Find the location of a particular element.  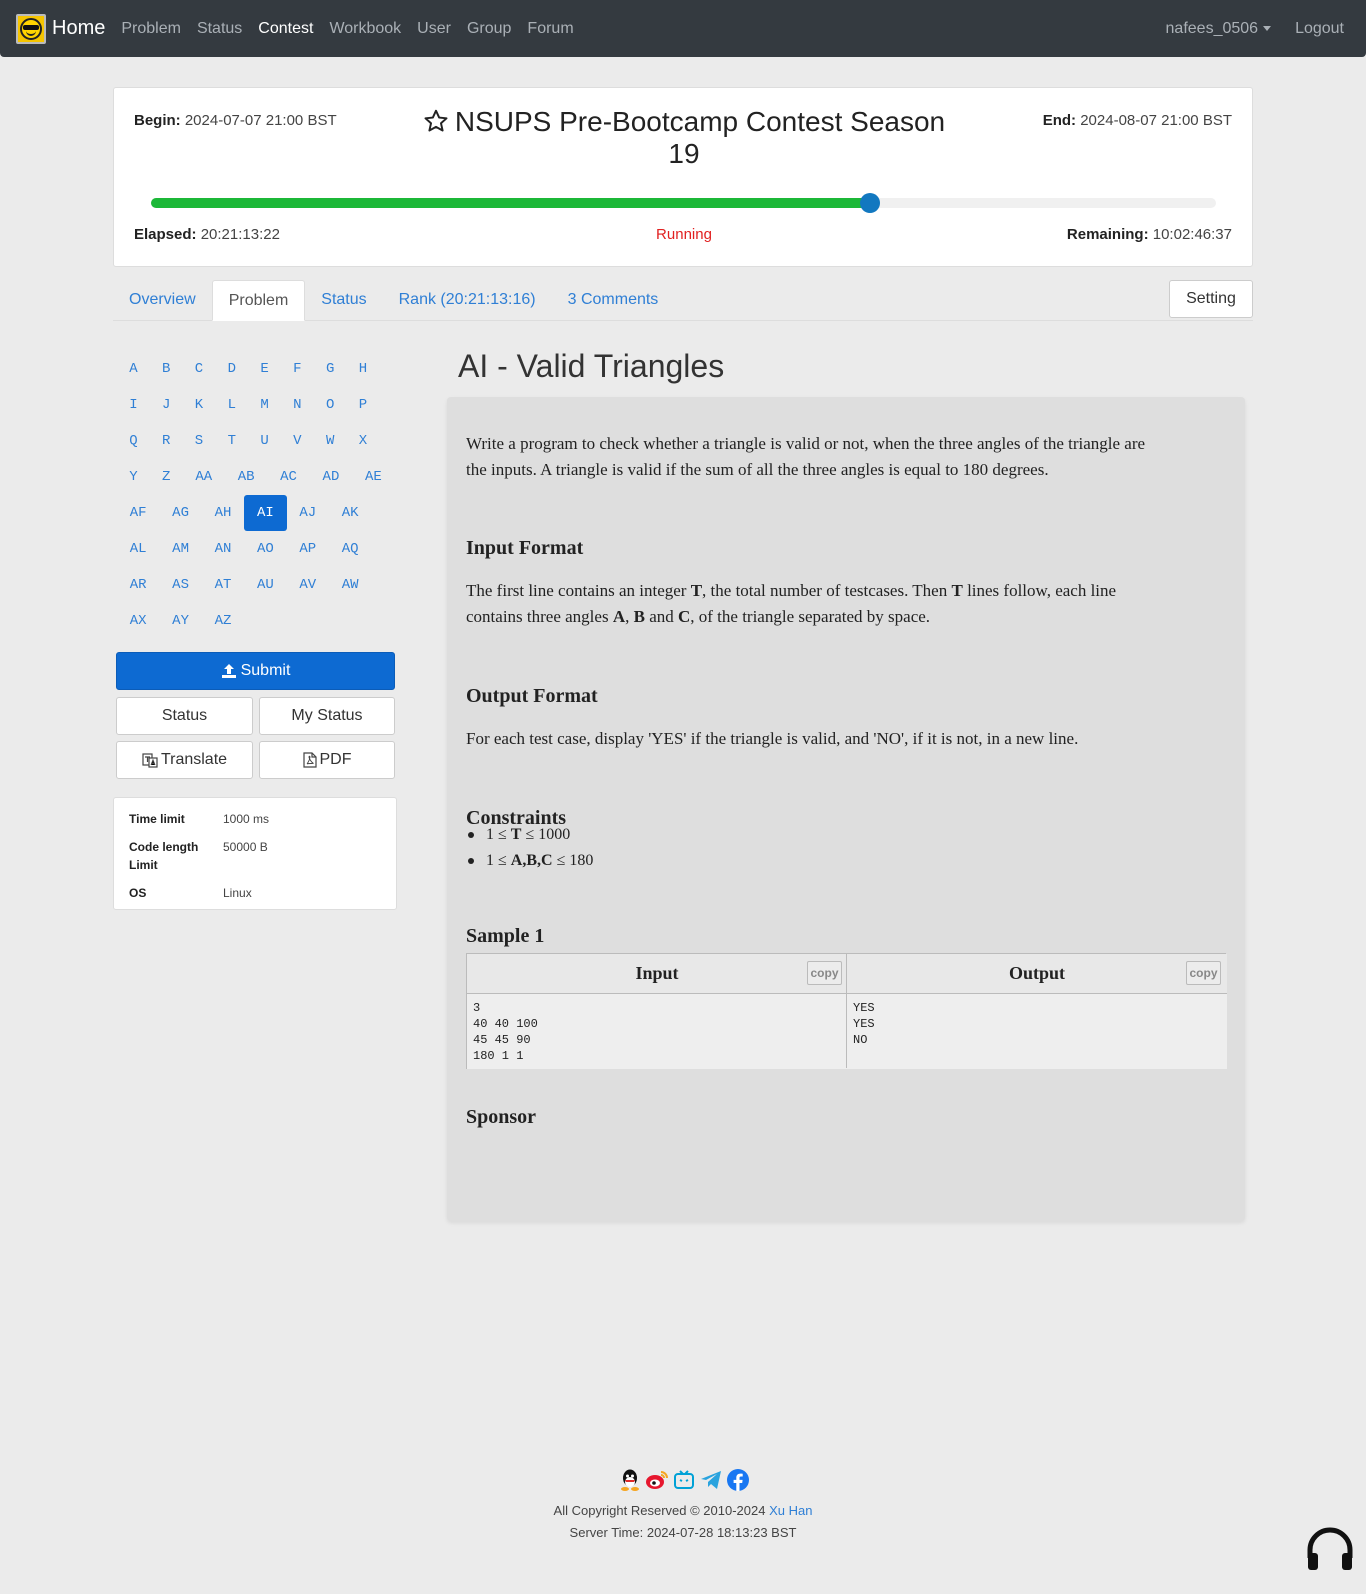

submit-button: Submit is located at coordinates (255, 671).